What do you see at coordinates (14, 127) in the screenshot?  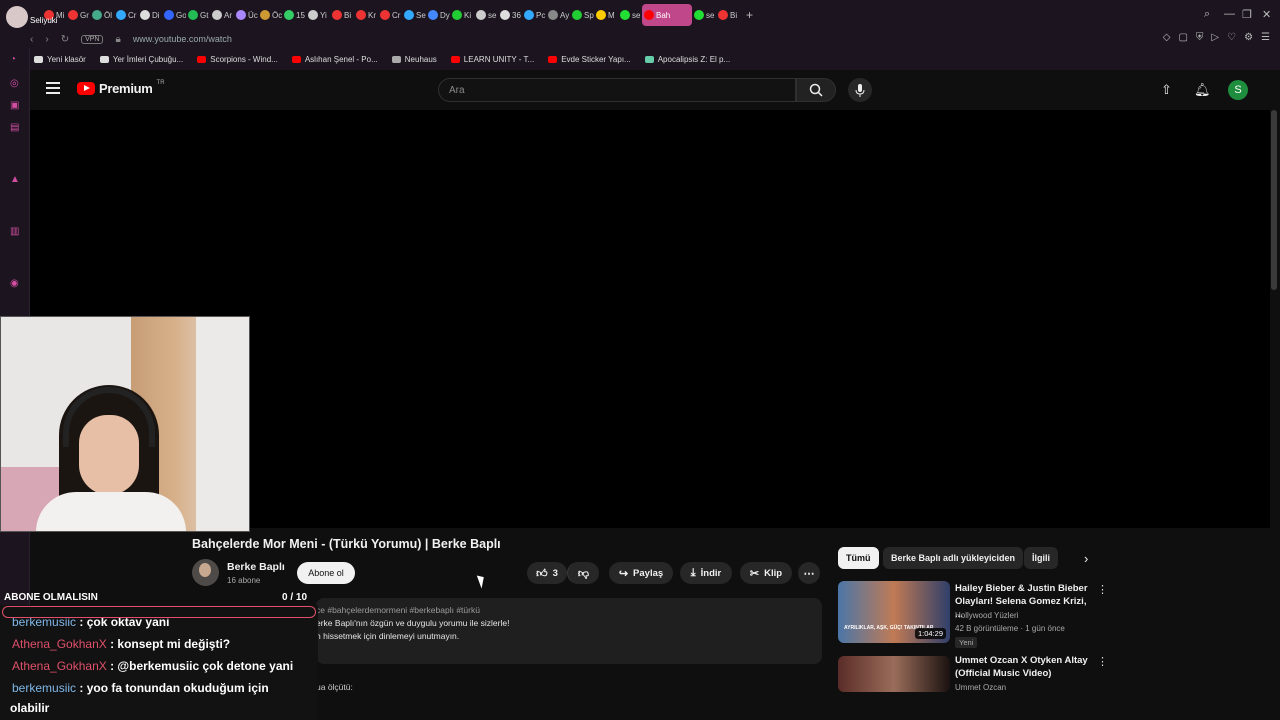 I see `sidebar-m-icon: ▤` at bounding box center [14, 127].